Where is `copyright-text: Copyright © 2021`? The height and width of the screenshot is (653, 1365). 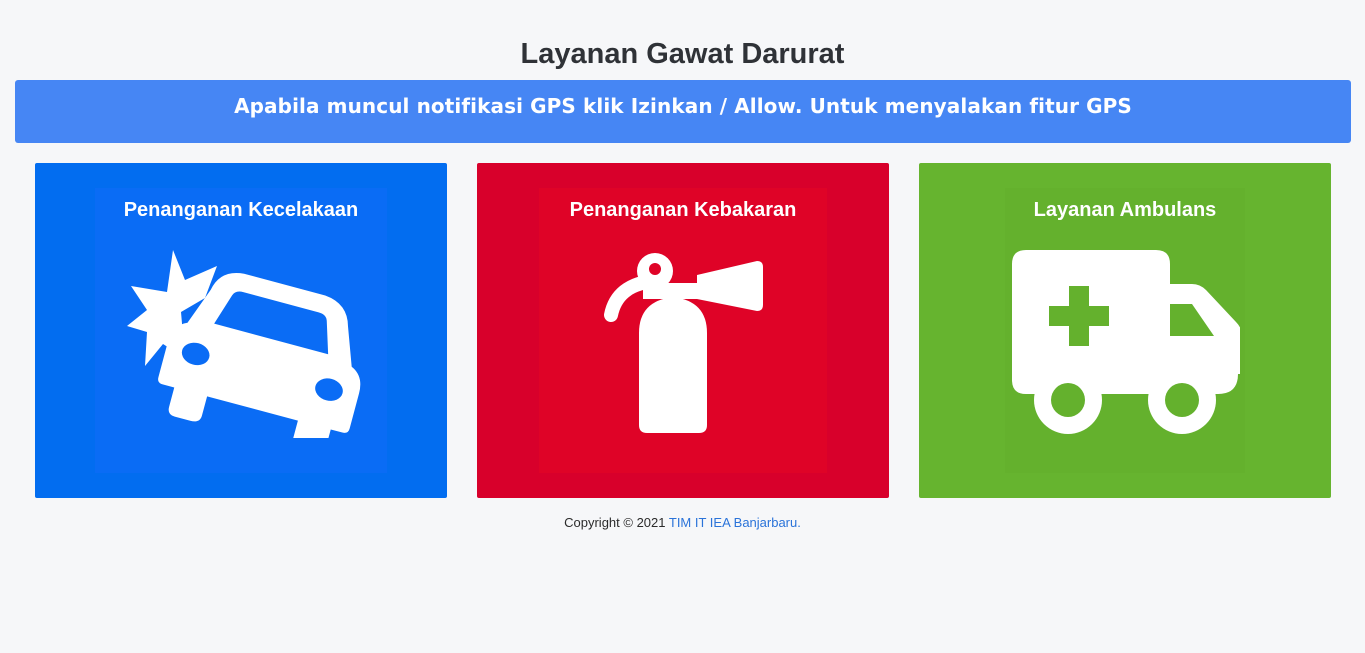 copyright-text: Copyright © 2021 is located at coordinates (615, 522).